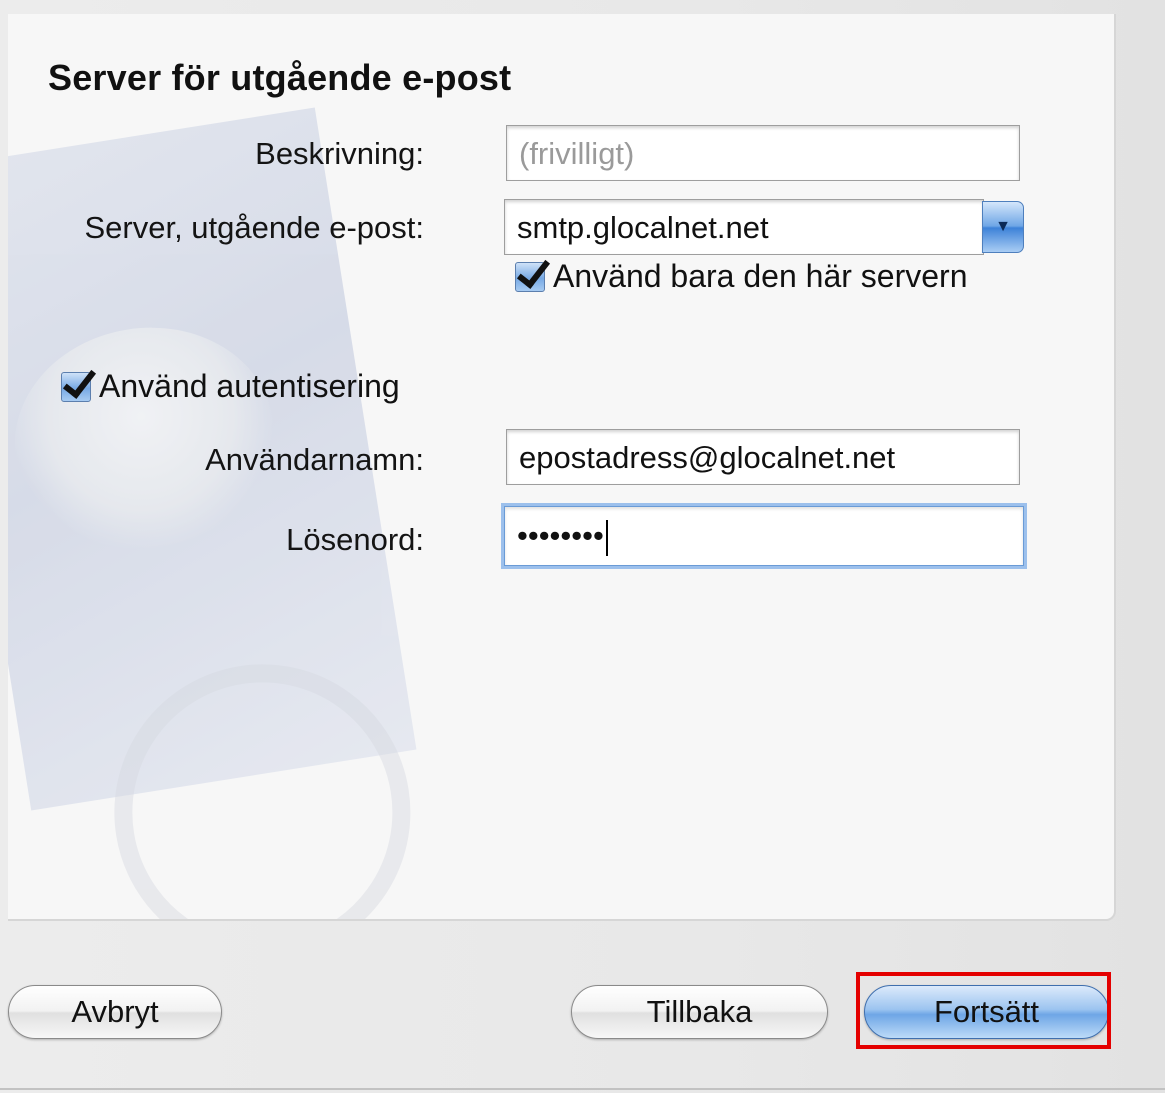 This screenshot has width=1165, height=1093. Describe the element at coordinates (339, 153) in the screenshot. I see `description-label: Beskrivning:` at that location.